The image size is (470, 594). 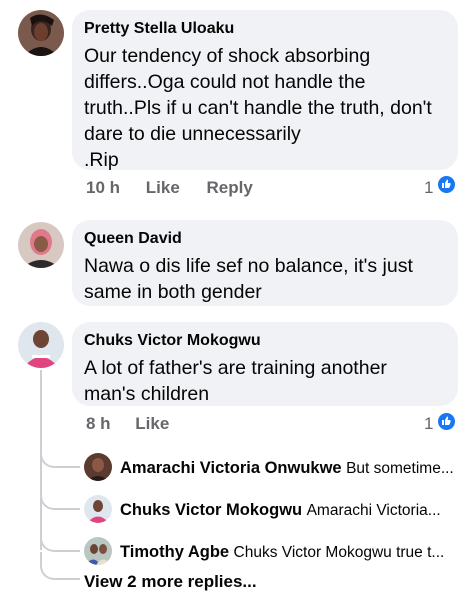 I want to click on comment-author: Chuks Victor Mokogwu, so click(x=265, y=341).